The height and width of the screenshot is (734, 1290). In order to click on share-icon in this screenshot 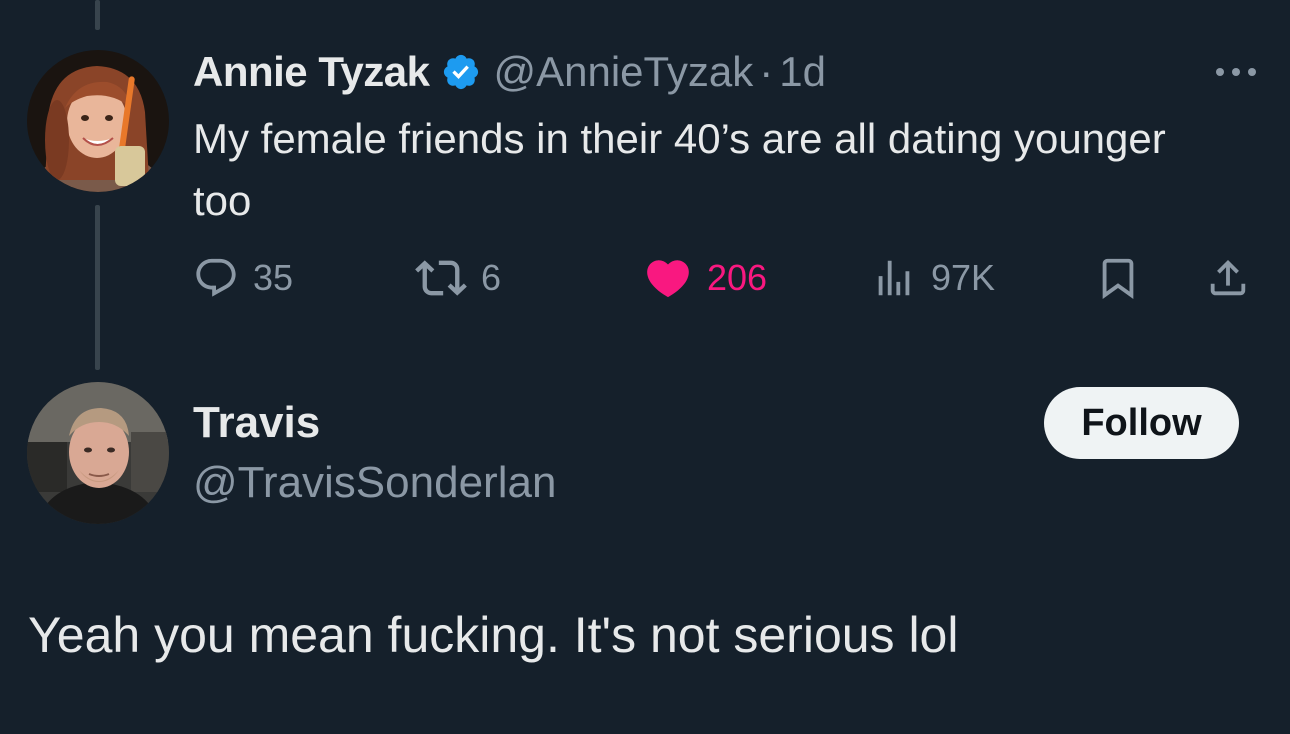, I will do `click(1228, 277)`.